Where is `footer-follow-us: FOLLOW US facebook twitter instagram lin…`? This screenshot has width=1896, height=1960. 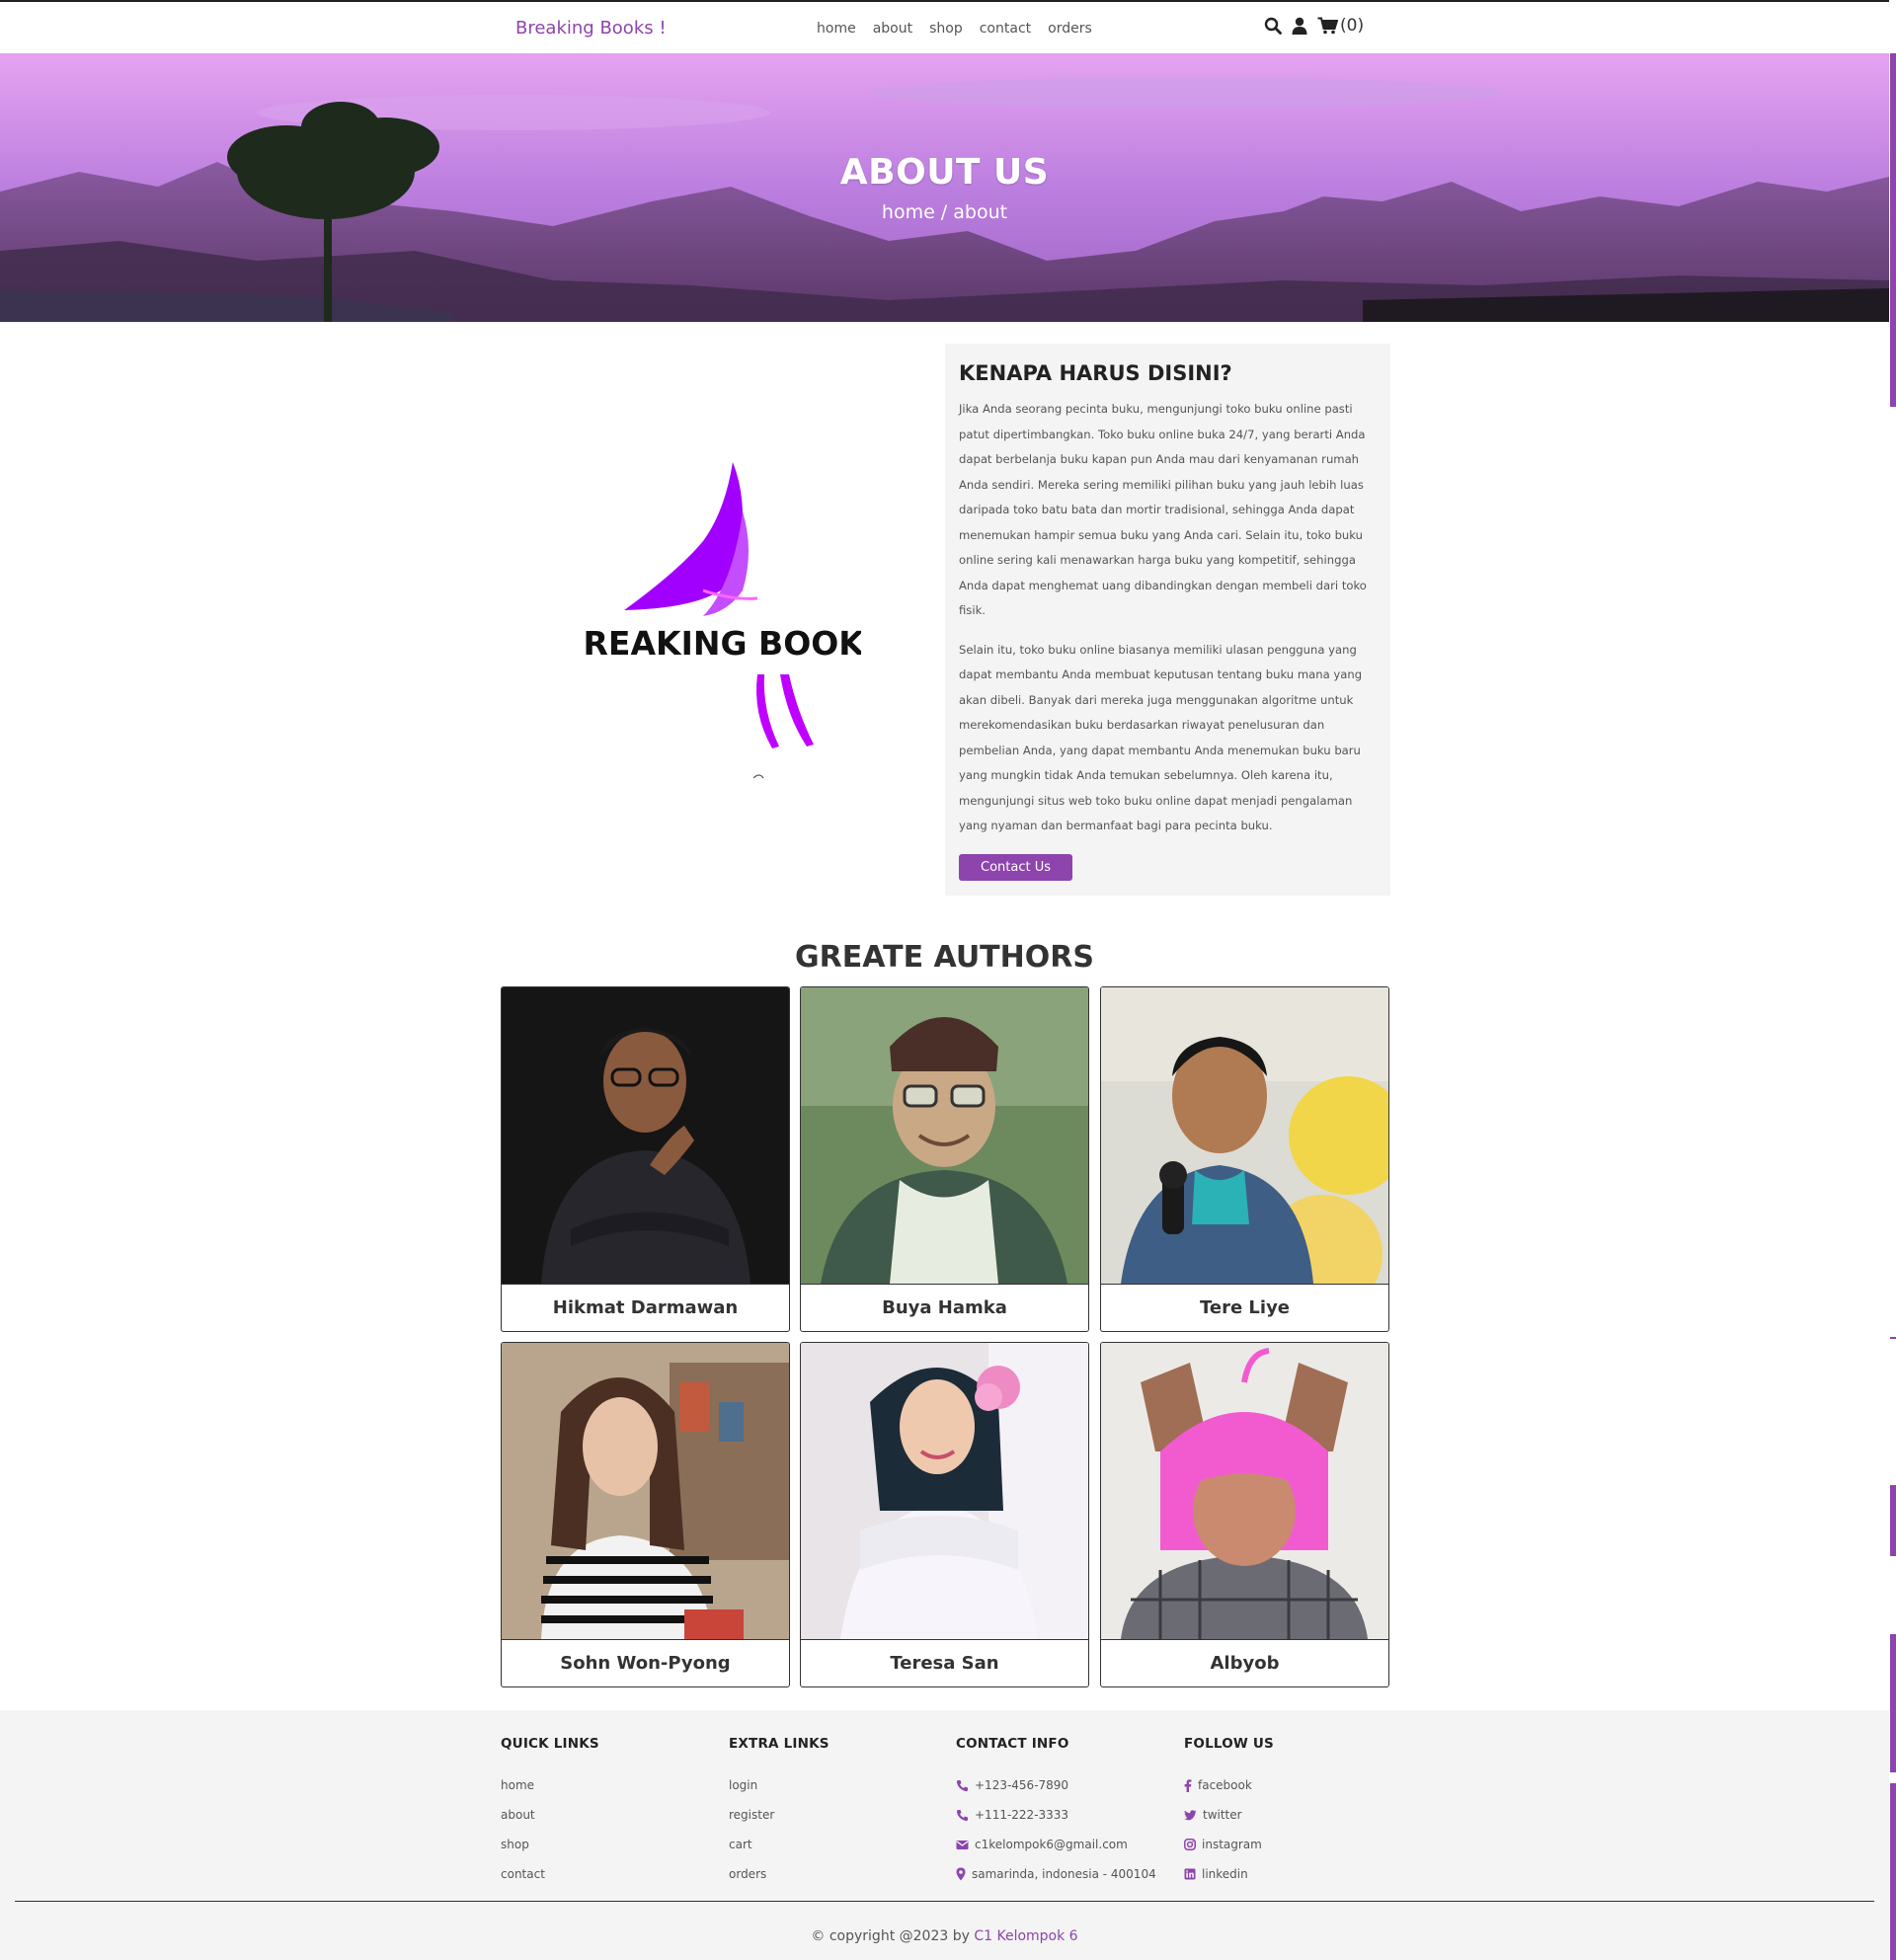 footer-follow-us: FOLLOW US facebook twitter instagram lin… is located at coordinates (1229, 1812).